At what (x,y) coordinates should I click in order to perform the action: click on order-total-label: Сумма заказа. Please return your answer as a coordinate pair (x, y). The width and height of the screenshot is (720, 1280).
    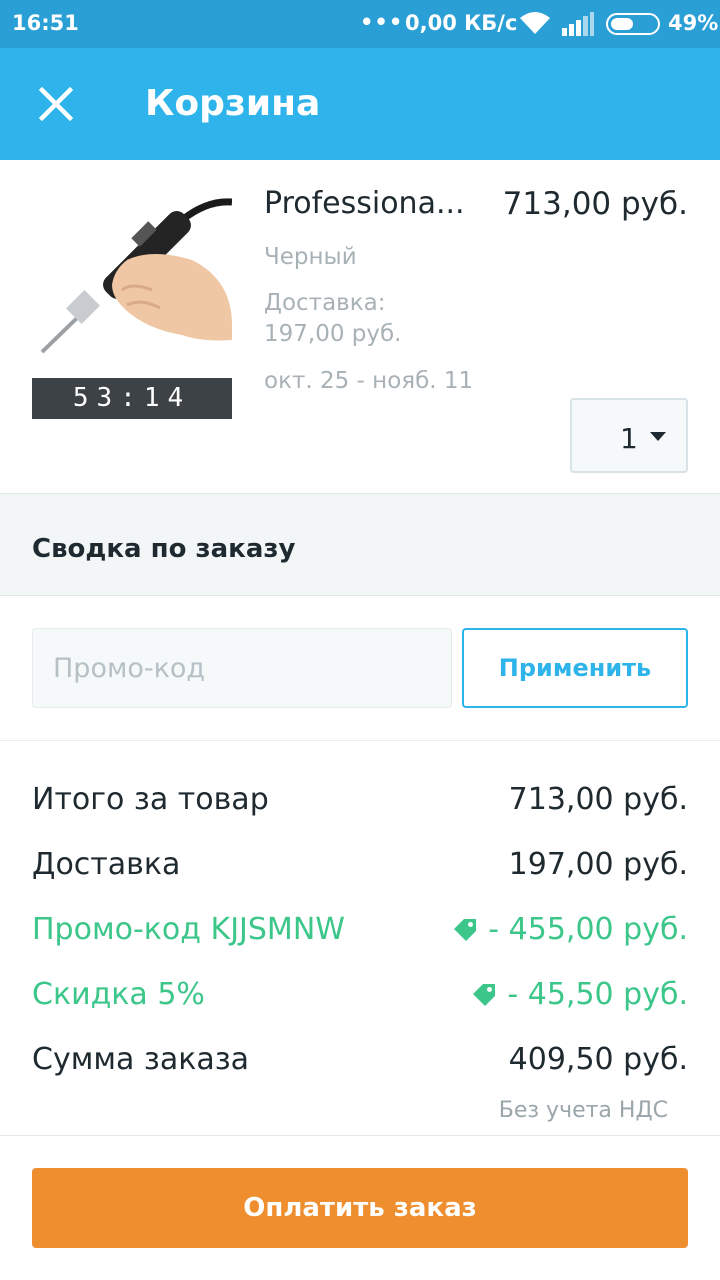
    Looking at the image, I should click on (141, 1059).